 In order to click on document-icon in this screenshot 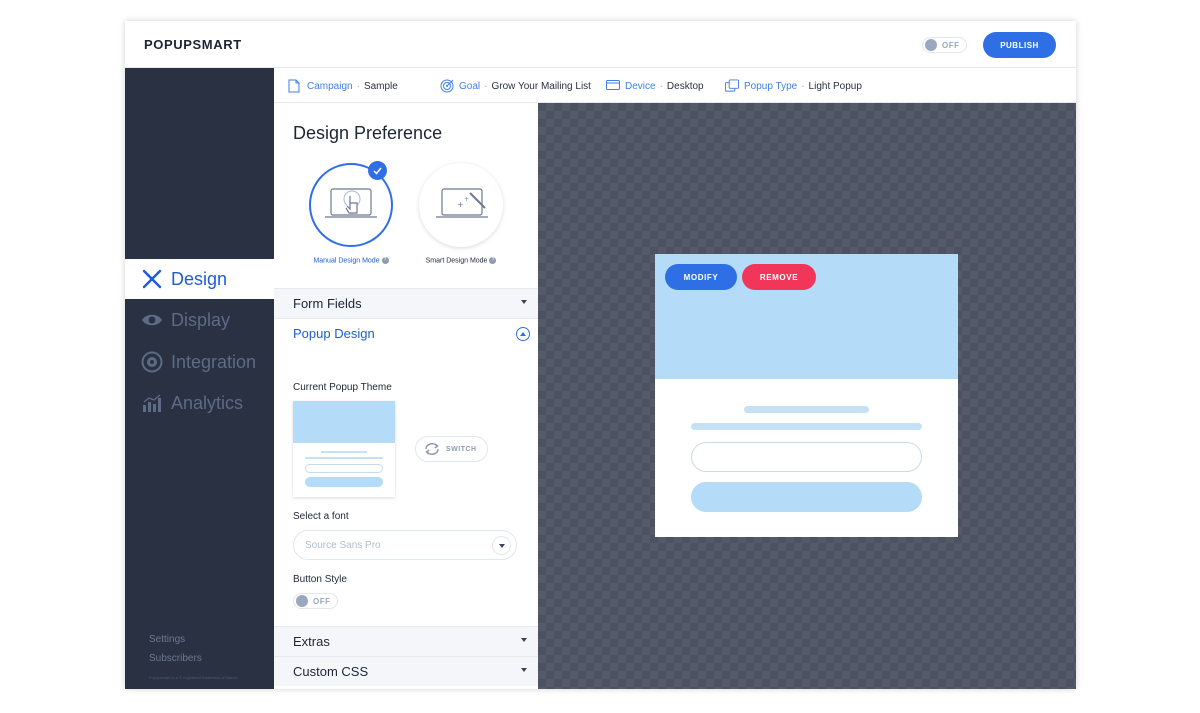, I will do `click(295, 86)`.